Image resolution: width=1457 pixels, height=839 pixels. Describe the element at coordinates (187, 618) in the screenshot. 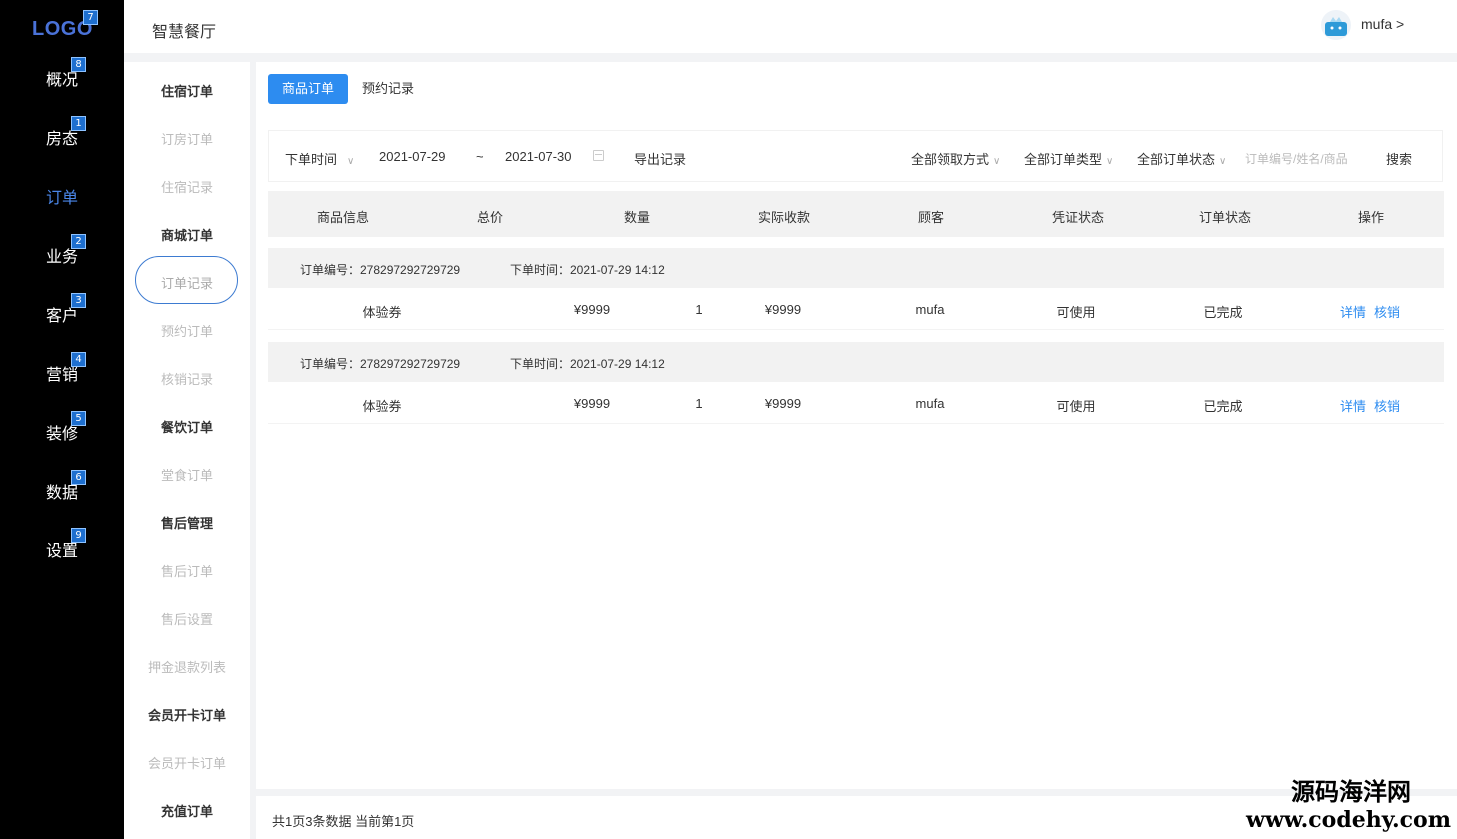

I see `subnav-aftersale-settings: 售后设置` at that location.